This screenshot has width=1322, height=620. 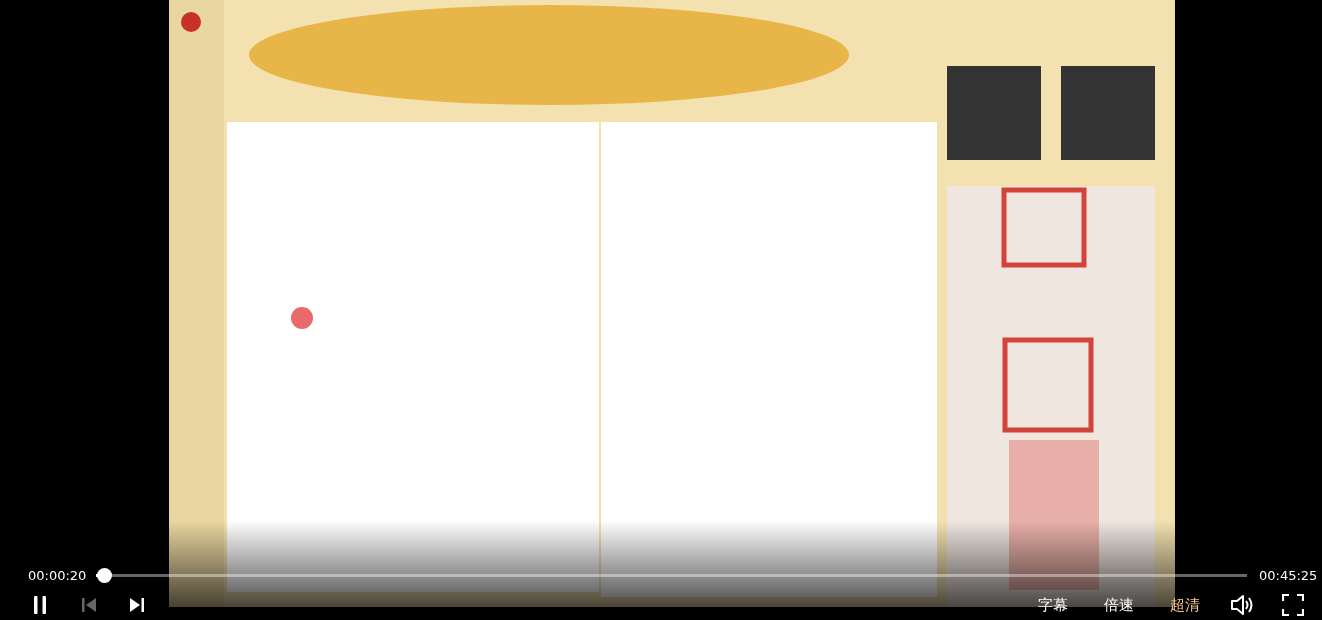 I want to click on player-option-button: 超清, so click(x=1185, y=604).